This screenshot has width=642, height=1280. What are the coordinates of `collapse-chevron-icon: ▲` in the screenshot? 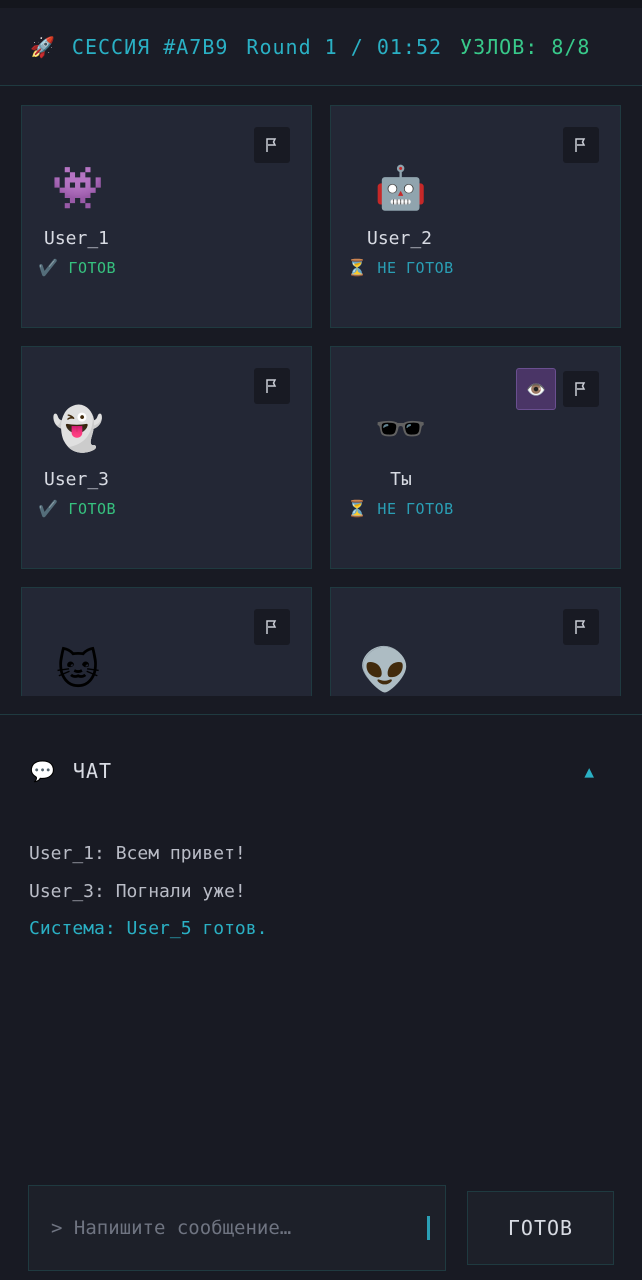 It's located at (589, 771).